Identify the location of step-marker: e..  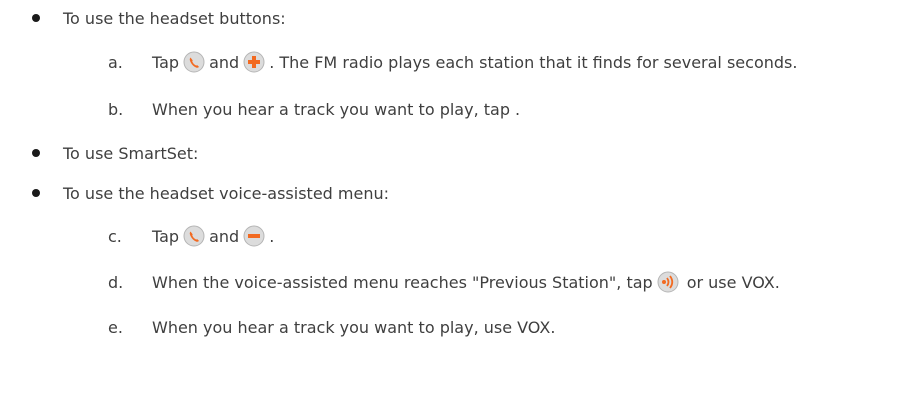
(115, 327).